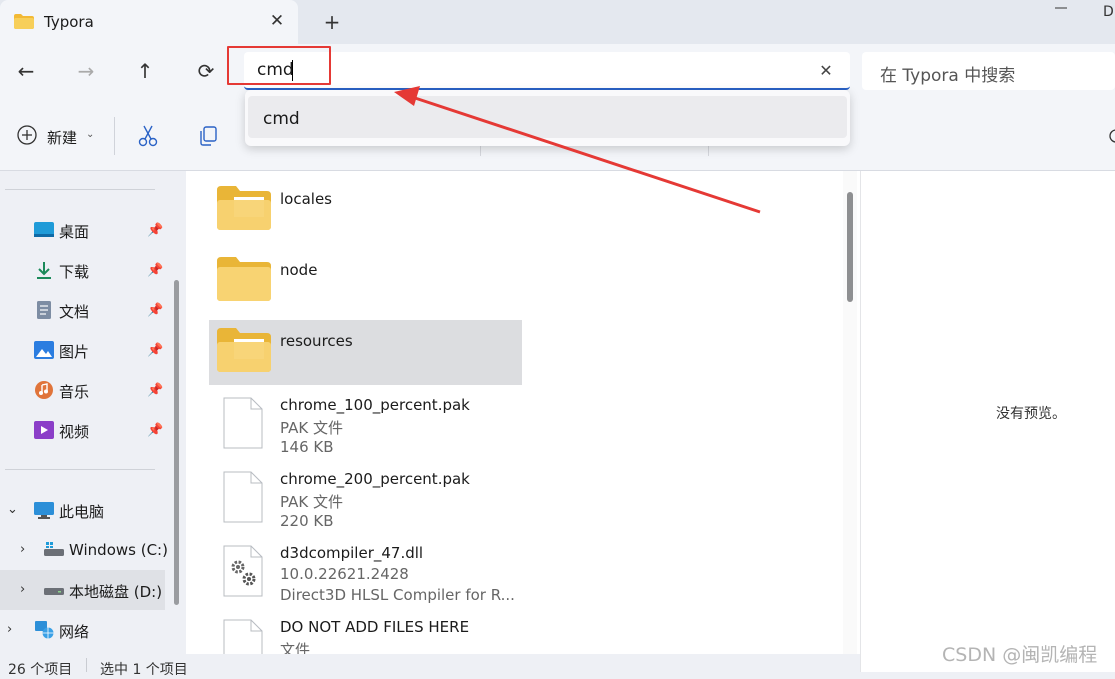 The image size is (1115, 679). I want to click on watermark-text: CSDN @闽凯编程, so click(1020, 655).